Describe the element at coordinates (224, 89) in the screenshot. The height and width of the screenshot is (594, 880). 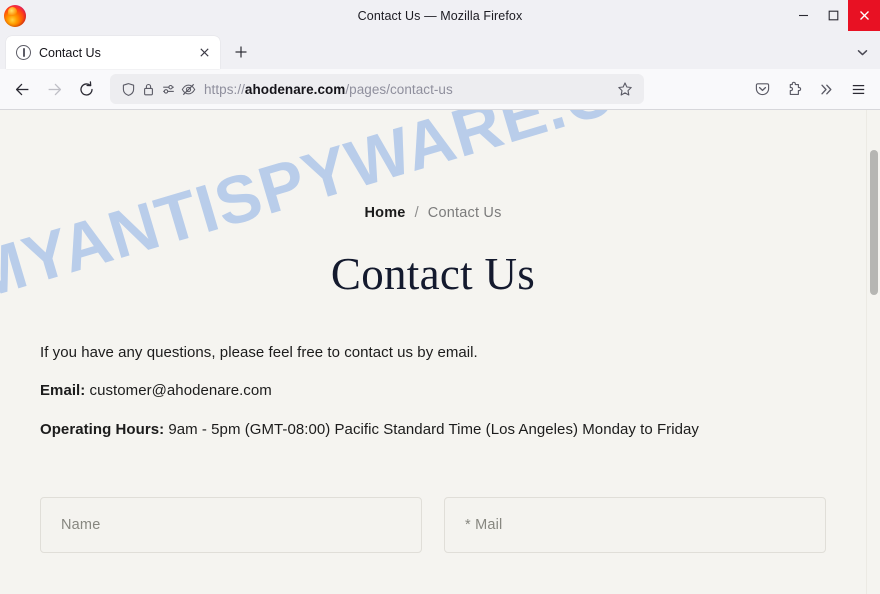
I see `url-scheme: https://` at that location.